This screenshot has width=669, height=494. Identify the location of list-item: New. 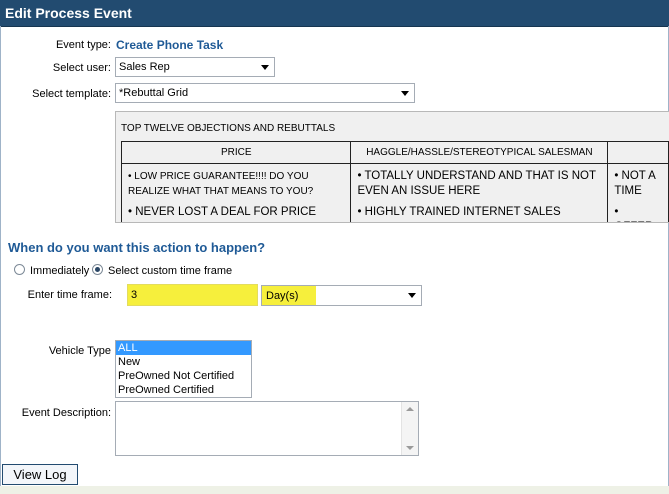
(183, 362).